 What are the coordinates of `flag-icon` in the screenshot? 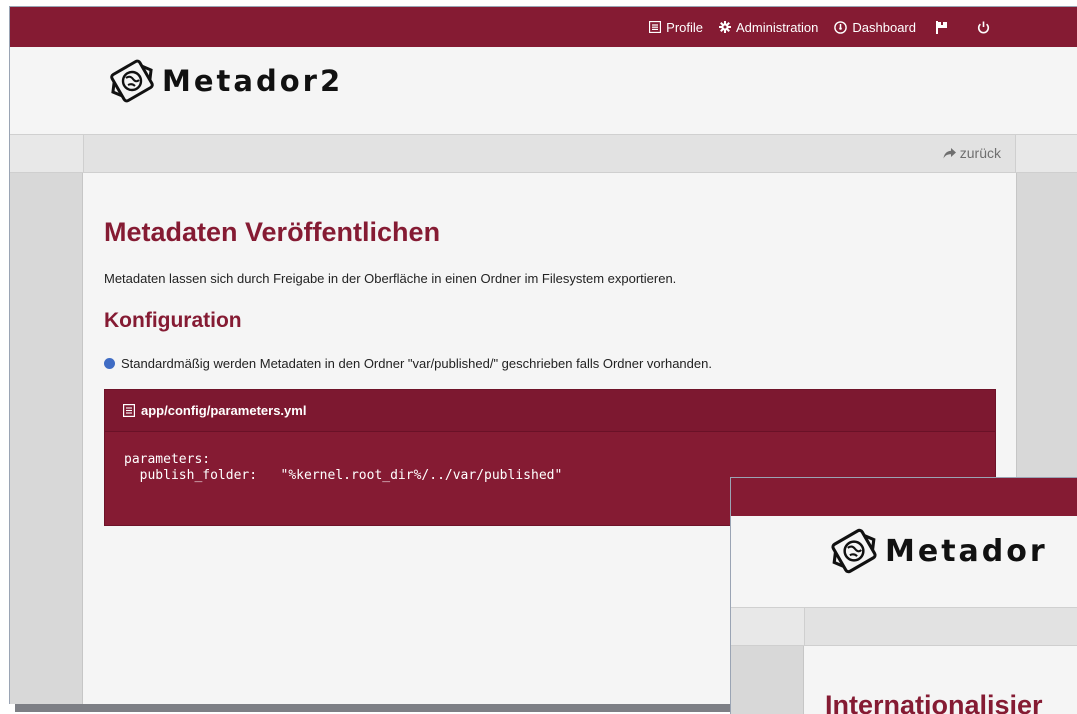 It's located at (941, 27).